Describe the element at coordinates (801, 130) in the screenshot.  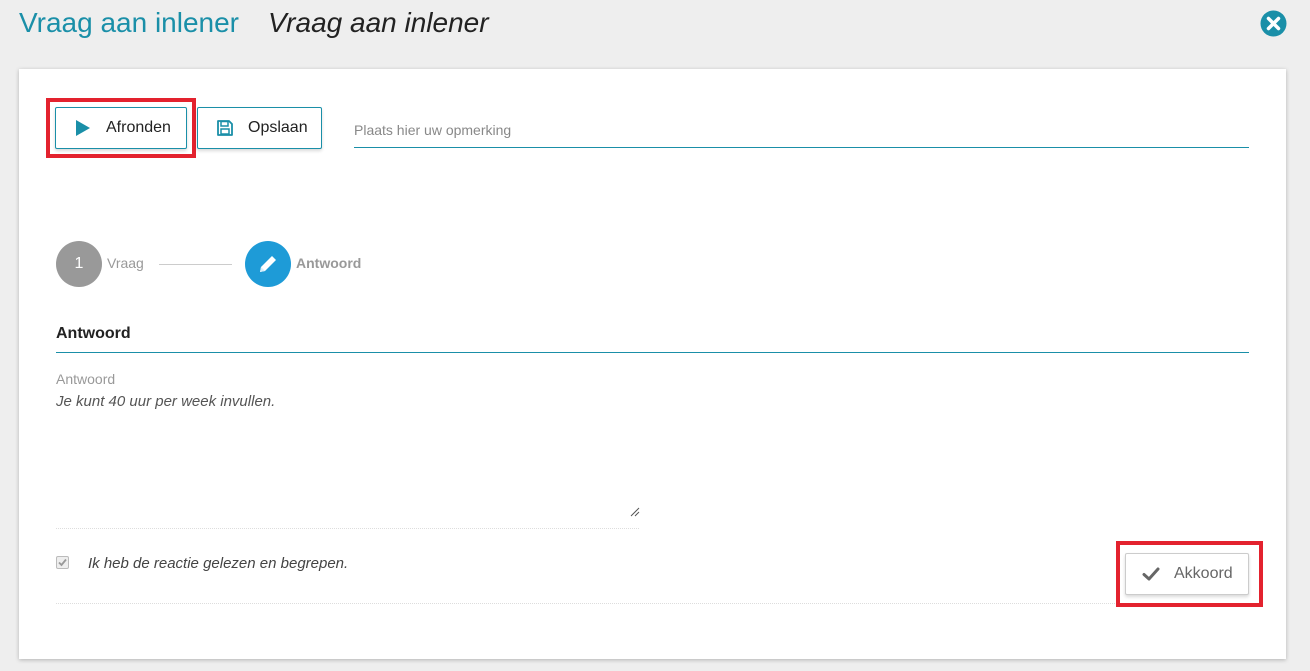
I see `remark-input` at that location.